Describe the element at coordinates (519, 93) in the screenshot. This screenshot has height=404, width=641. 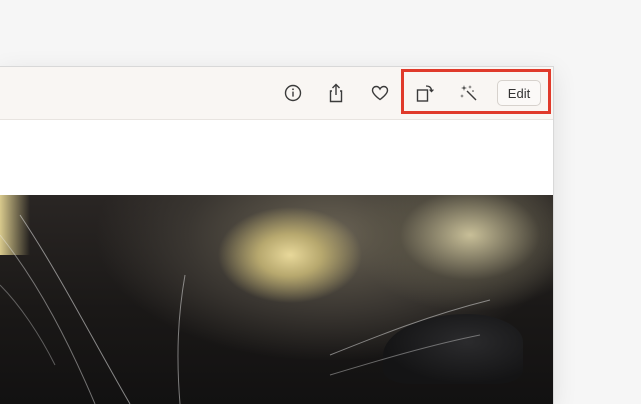
I see `edit-button: Edit` at that location.